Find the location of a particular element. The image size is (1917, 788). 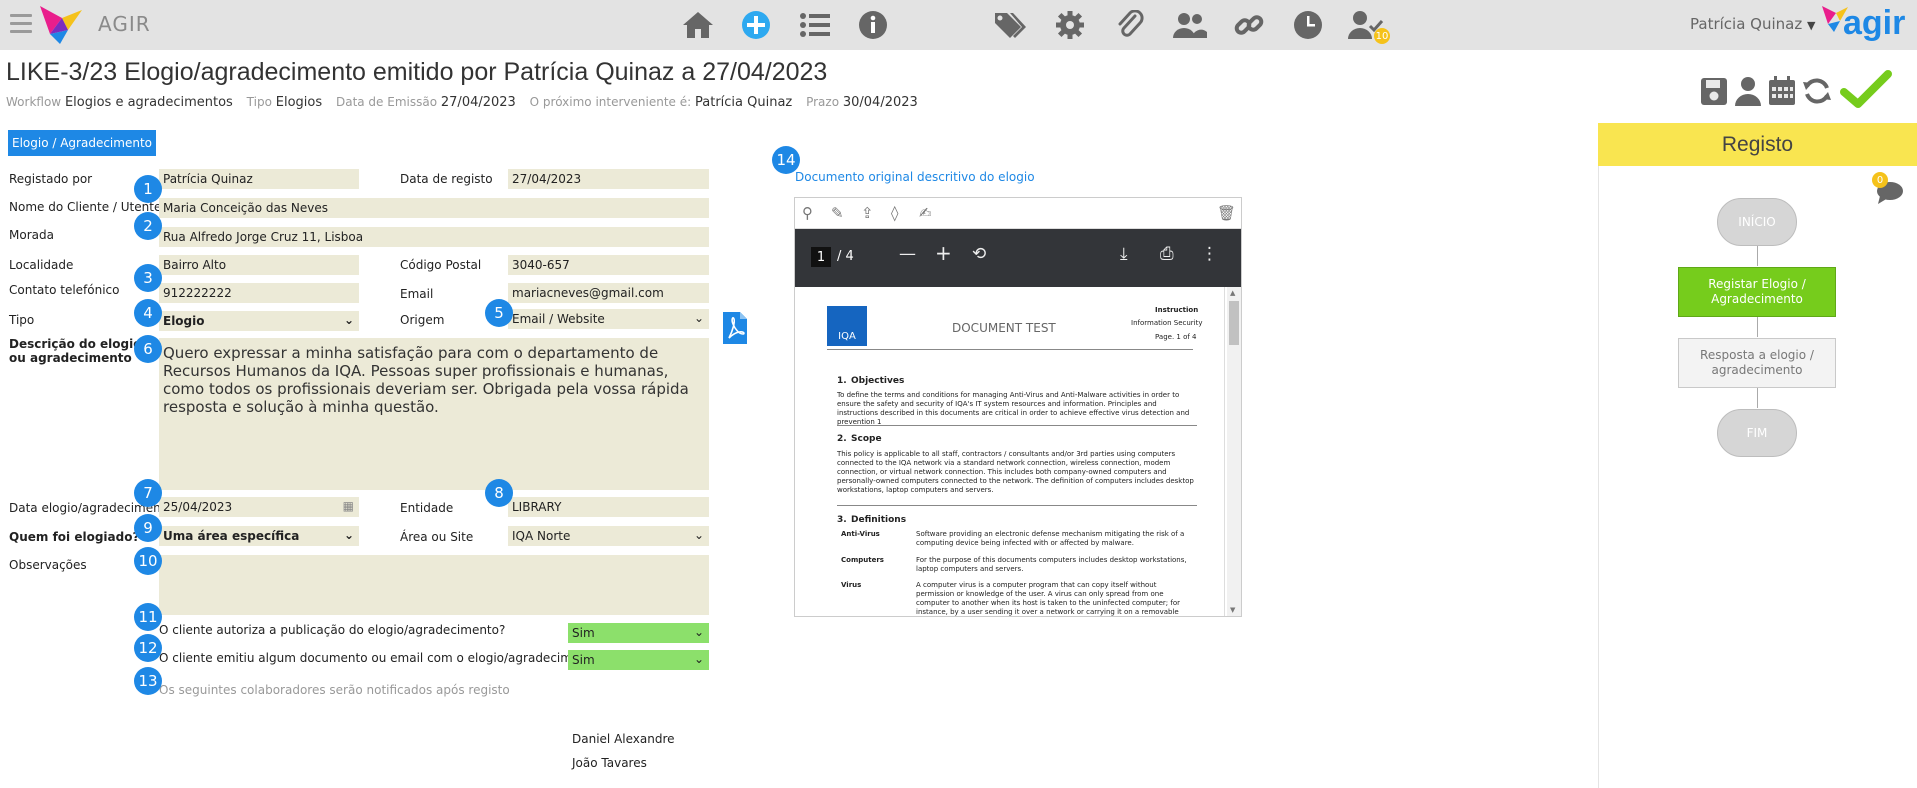

home-icon is located at coordinates (698, 25).